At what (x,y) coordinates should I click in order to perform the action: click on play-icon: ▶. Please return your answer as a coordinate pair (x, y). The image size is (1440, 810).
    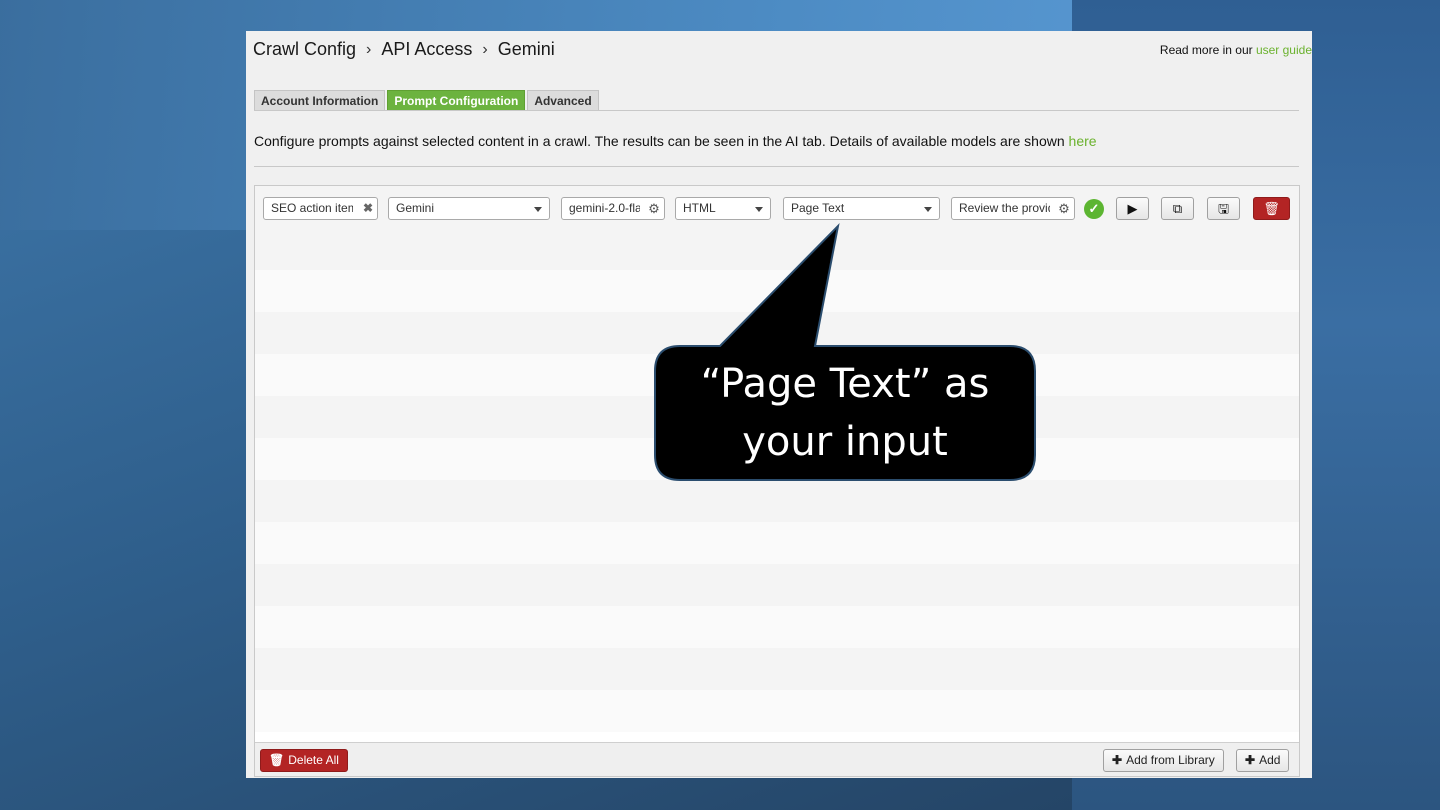
    Looking at the image, I should click on (1132, 208).